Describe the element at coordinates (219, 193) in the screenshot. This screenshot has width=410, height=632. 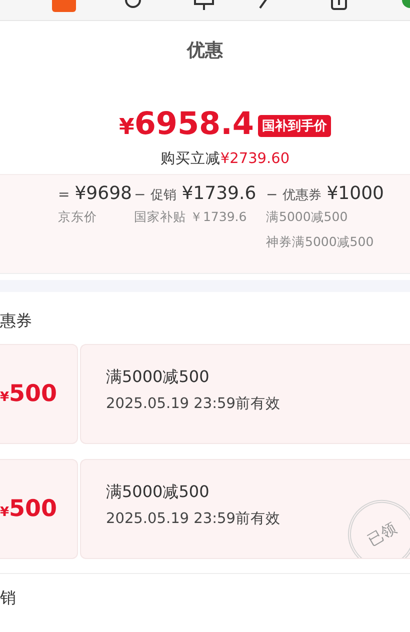
I see `breakdown-amount: ¥1739.6` at that location.